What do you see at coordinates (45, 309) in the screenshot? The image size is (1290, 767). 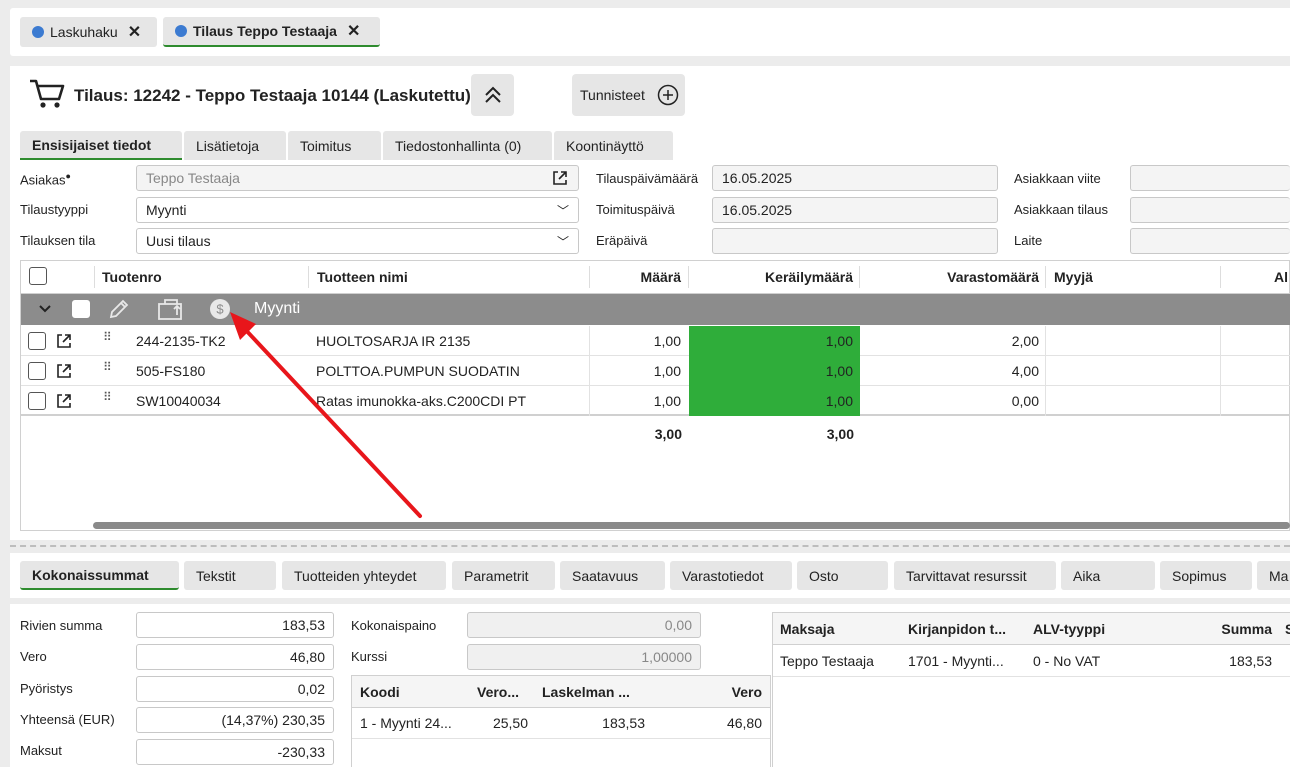 I see `chevron-down-icon` at bounding box center [45, 309].